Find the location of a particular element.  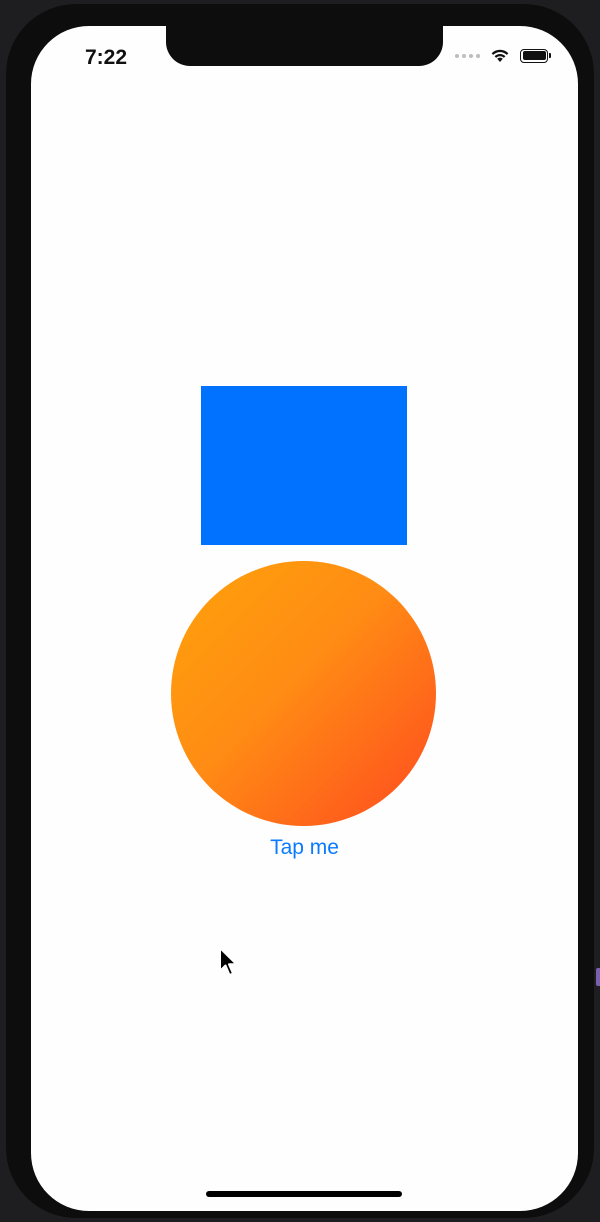

battery-icon is located at coordinates (535, 55).